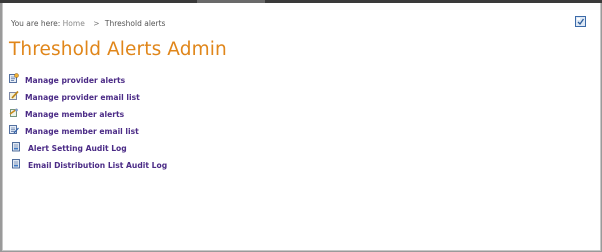  I want to click on breadcrumb-prefix: You are here:, so click(36, 23).